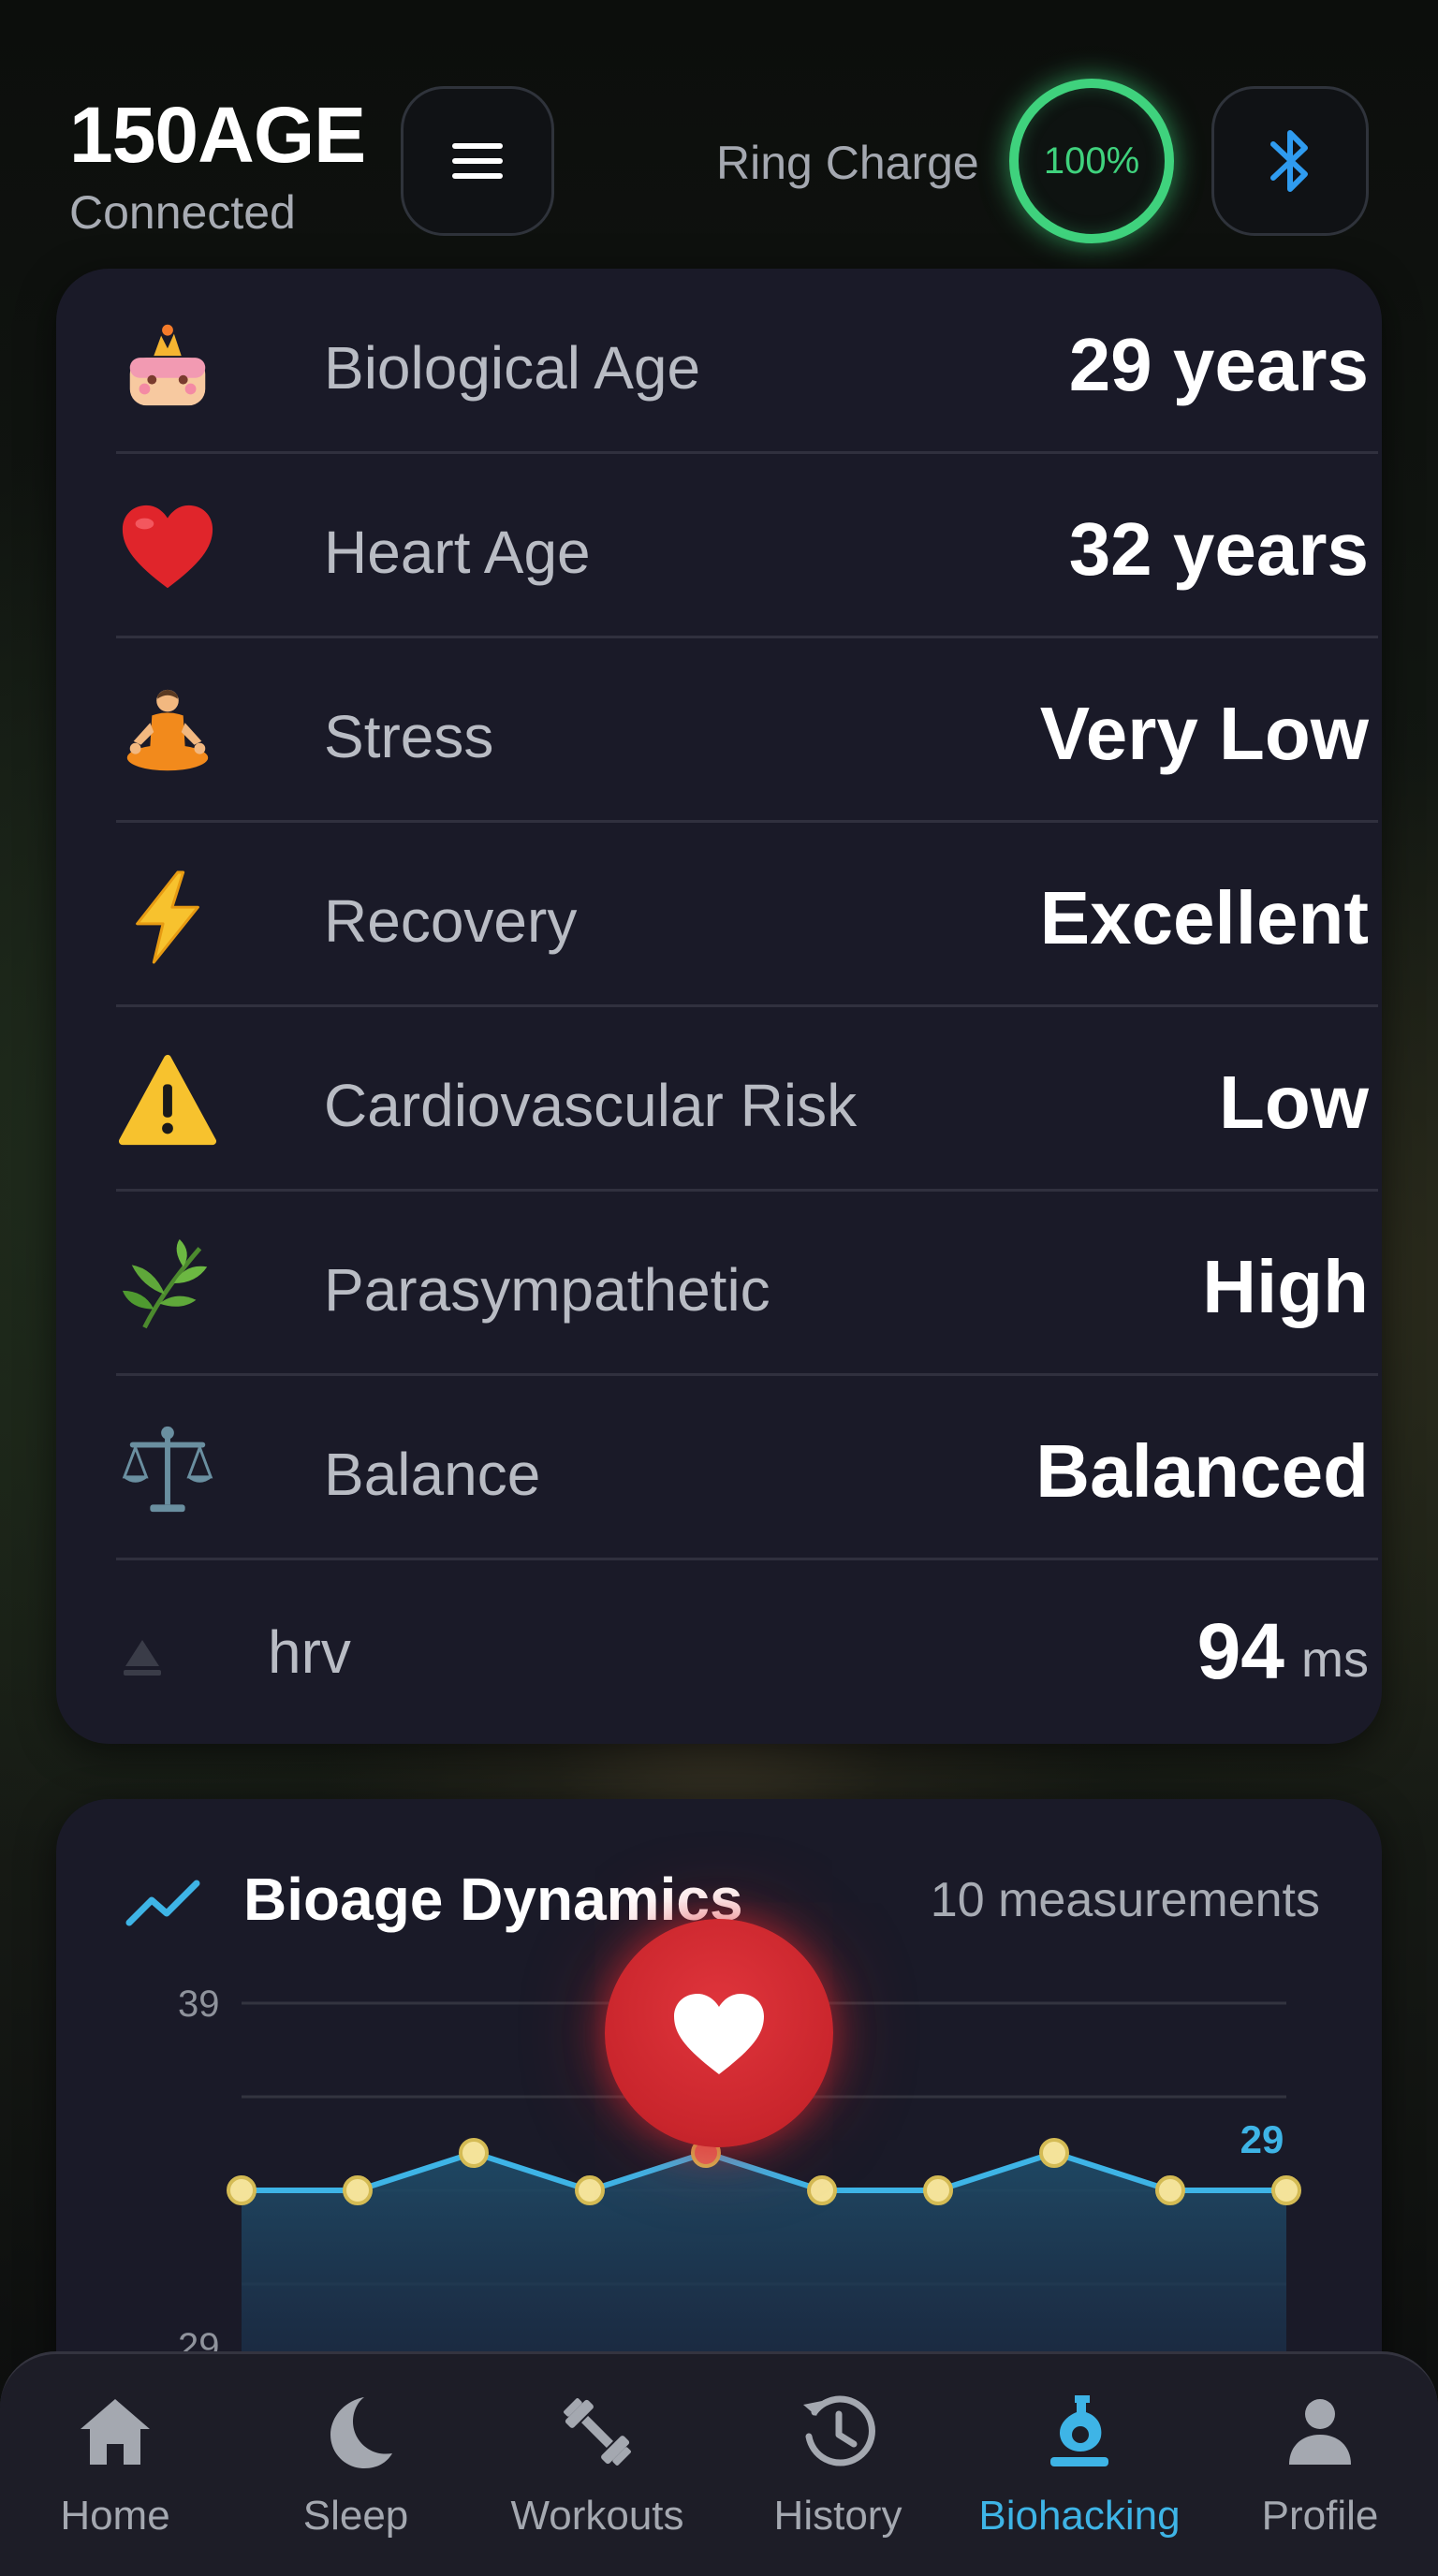 This screenshot has width=1438, height=2576. Describe the element at coordinates (457, 552) in the screenshot. I see `metric-label: Heart Age` at that location.